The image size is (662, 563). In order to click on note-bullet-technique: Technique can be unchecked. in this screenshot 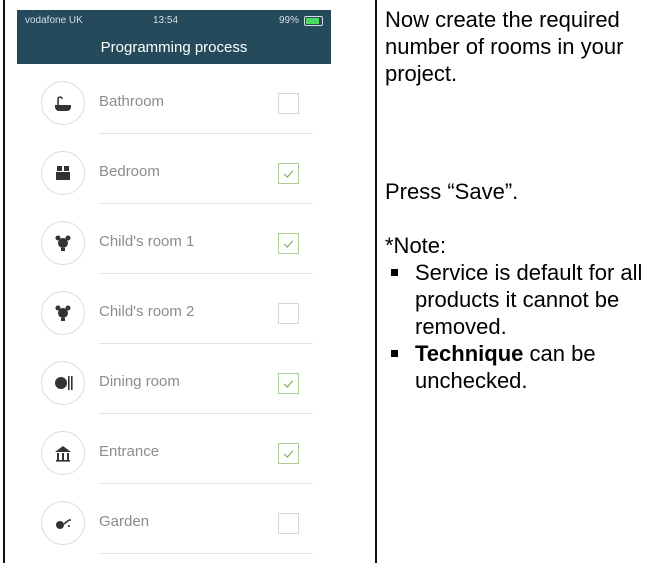, I will do `click(522, 367)`.